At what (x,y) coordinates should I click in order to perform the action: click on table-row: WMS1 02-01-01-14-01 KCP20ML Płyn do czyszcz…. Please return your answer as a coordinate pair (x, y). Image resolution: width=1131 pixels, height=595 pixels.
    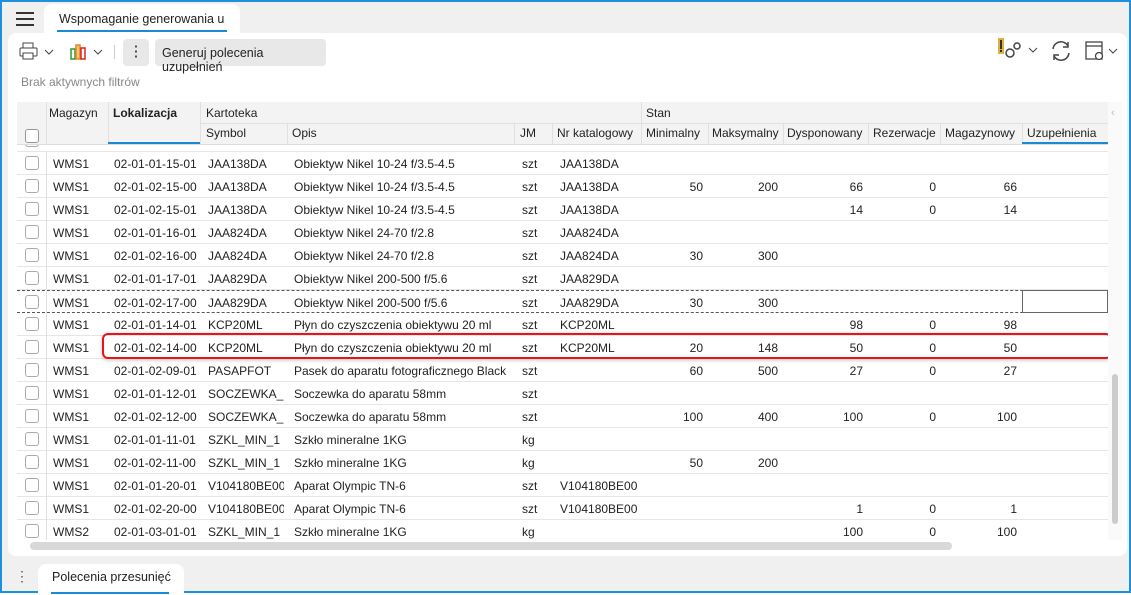
    Looking at the image, I should click on (562, 324).